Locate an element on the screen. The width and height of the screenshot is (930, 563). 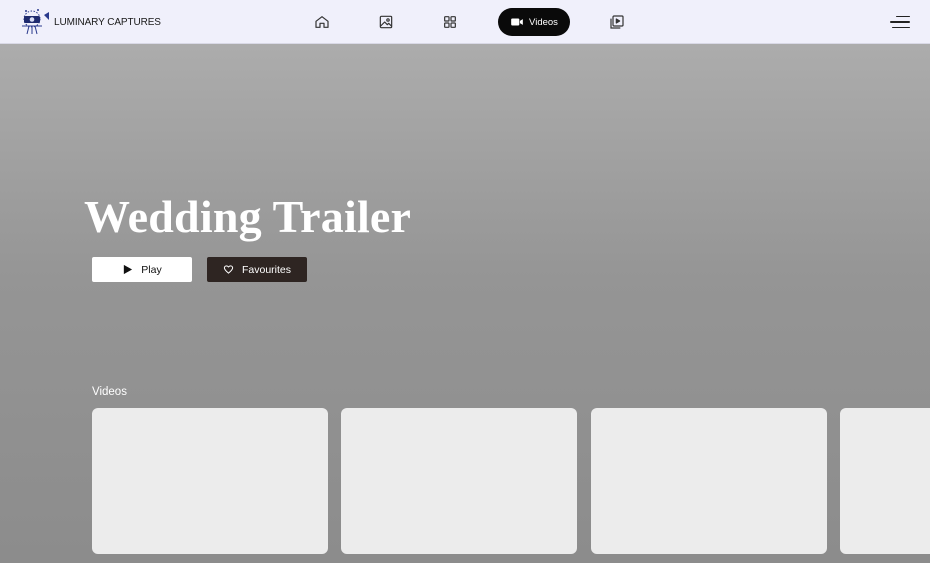
nav-home is located at coordinates (322, 22).